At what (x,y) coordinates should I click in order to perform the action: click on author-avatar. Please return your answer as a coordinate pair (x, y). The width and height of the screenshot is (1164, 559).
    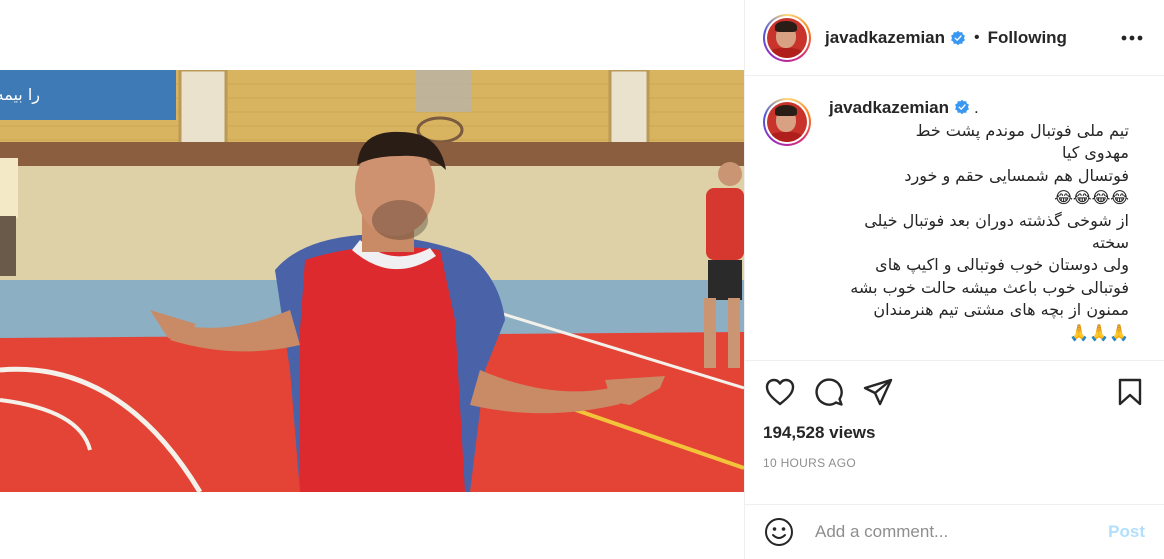
    Looking at the image, I should click on (787, 37).